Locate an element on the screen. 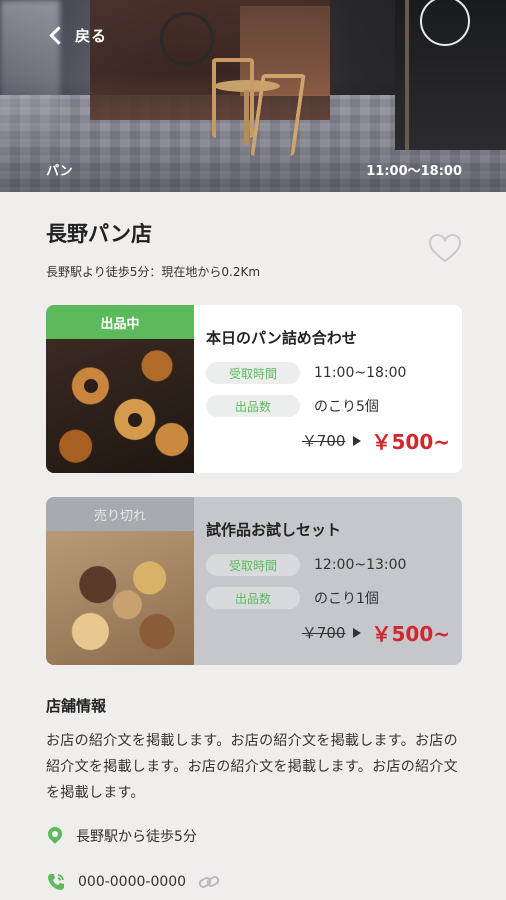  offer-thumbnail: 出品中 is located at coordinates (120, 389).